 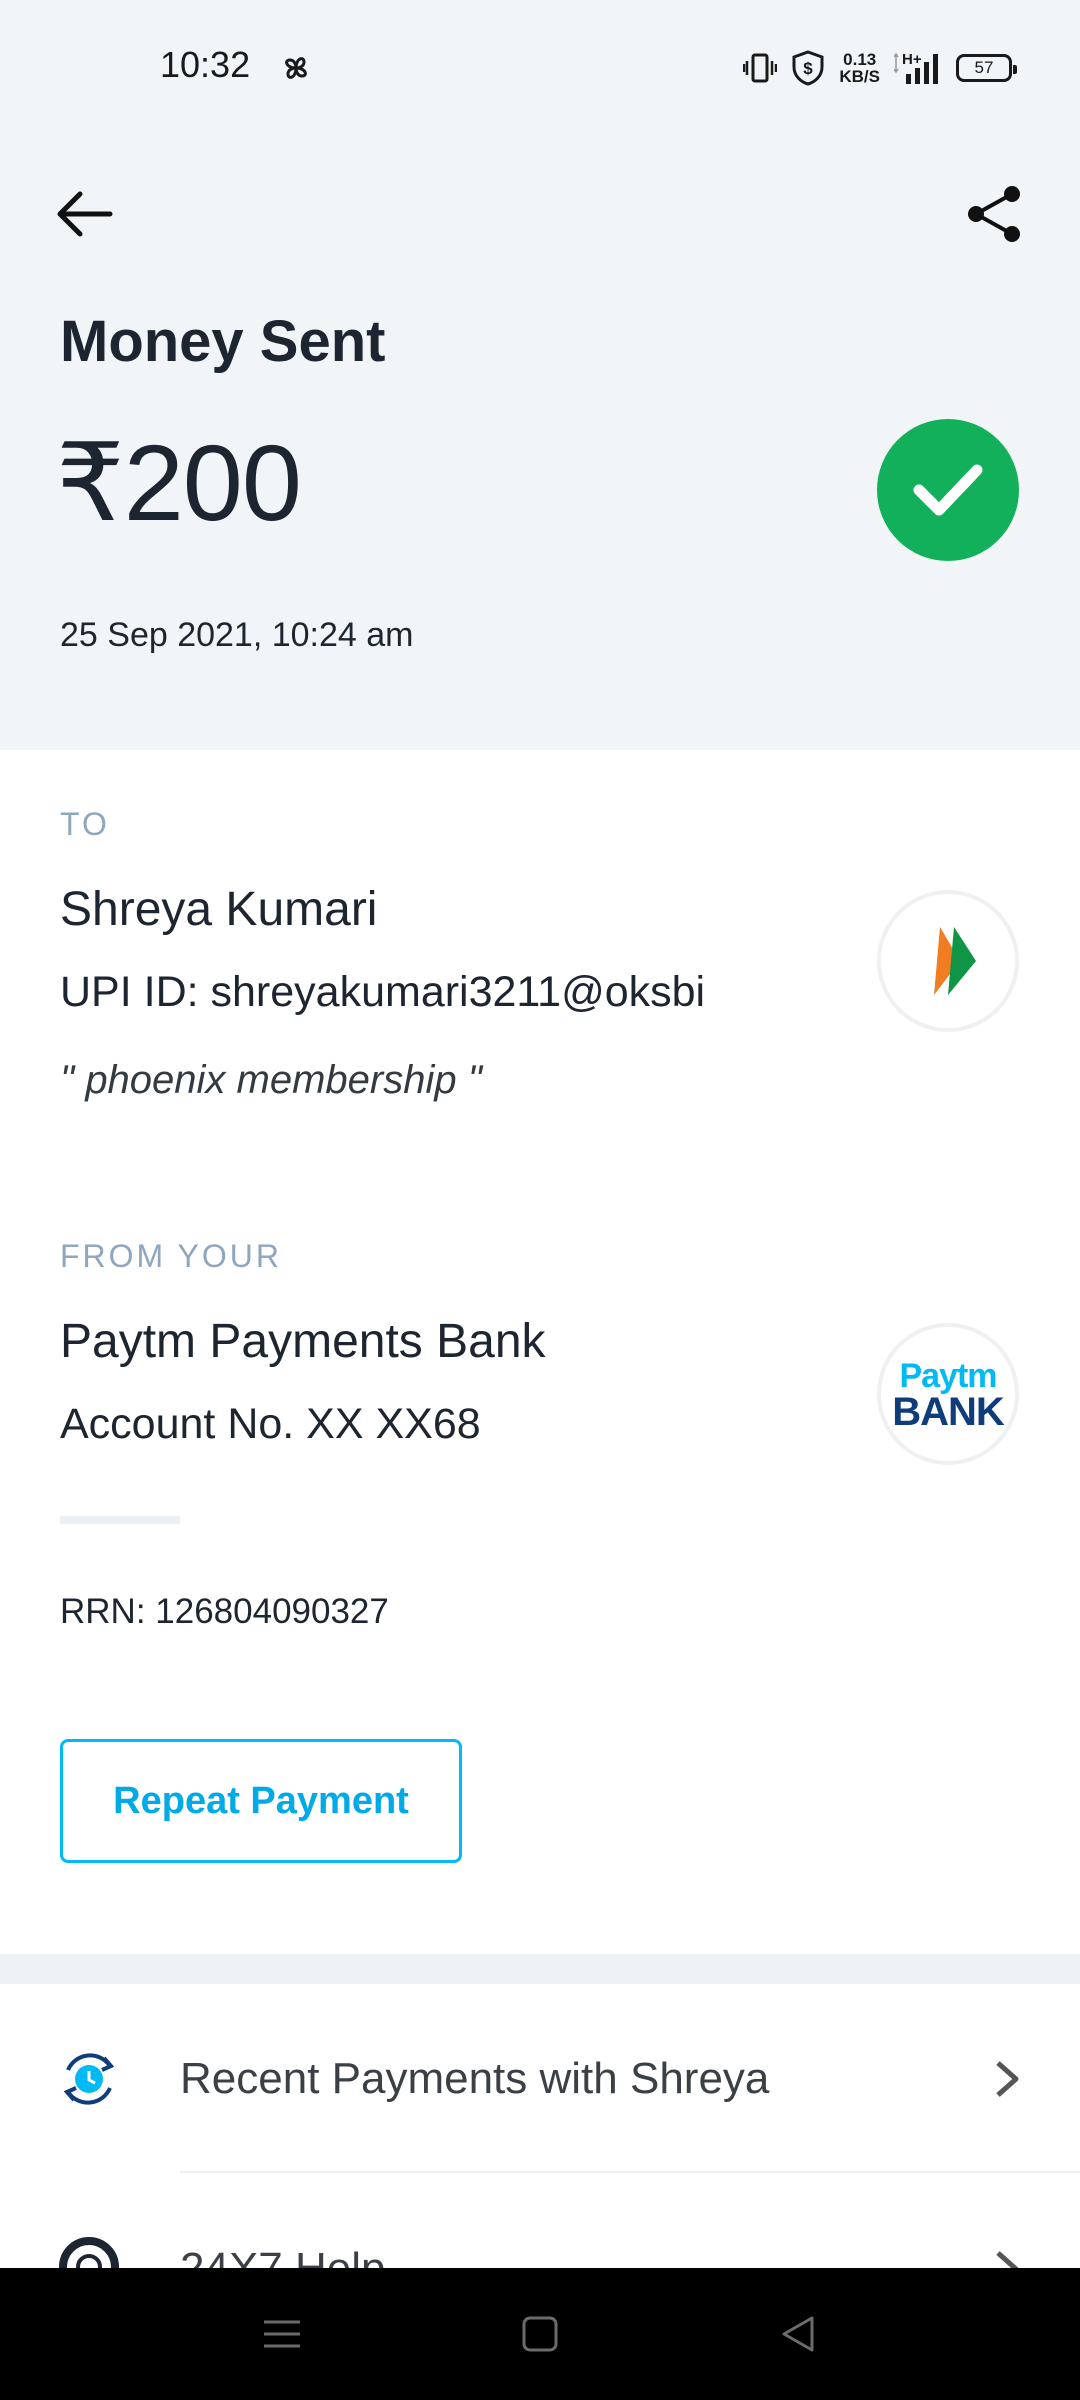 What do you see at coordinates (270, 1424) in the screenshot?
I see `account-number: Account No. XX XX68` at bounding box center [270, 1424].